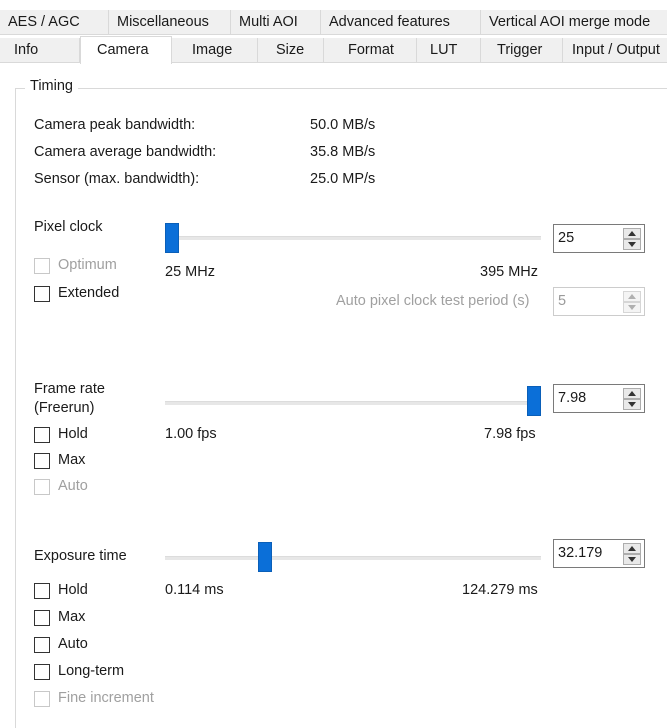 Image resolution: width=667 pixels, height=728 pixels. Describe the element at coordinates (401, 22) in the screenshot. I see `tab-advanced-features: Advanced features` at that location.